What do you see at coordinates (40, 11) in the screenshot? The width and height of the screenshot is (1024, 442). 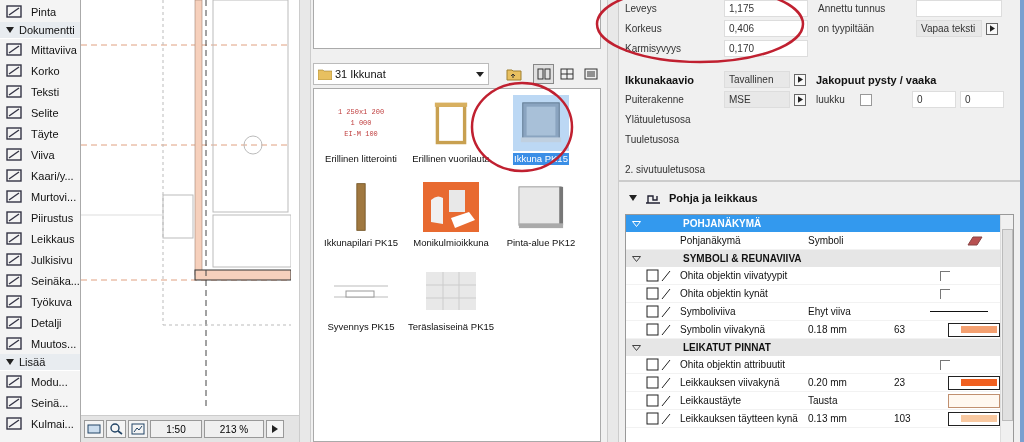 I see `tool-item: Pinta` at bounding box center [40, 11].